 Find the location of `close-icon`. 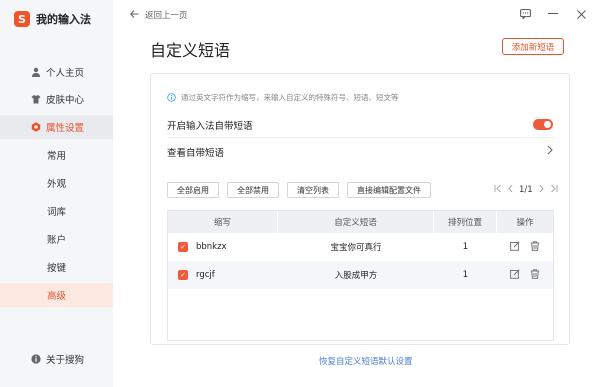

close-icon is located at coordinates (581, 14).